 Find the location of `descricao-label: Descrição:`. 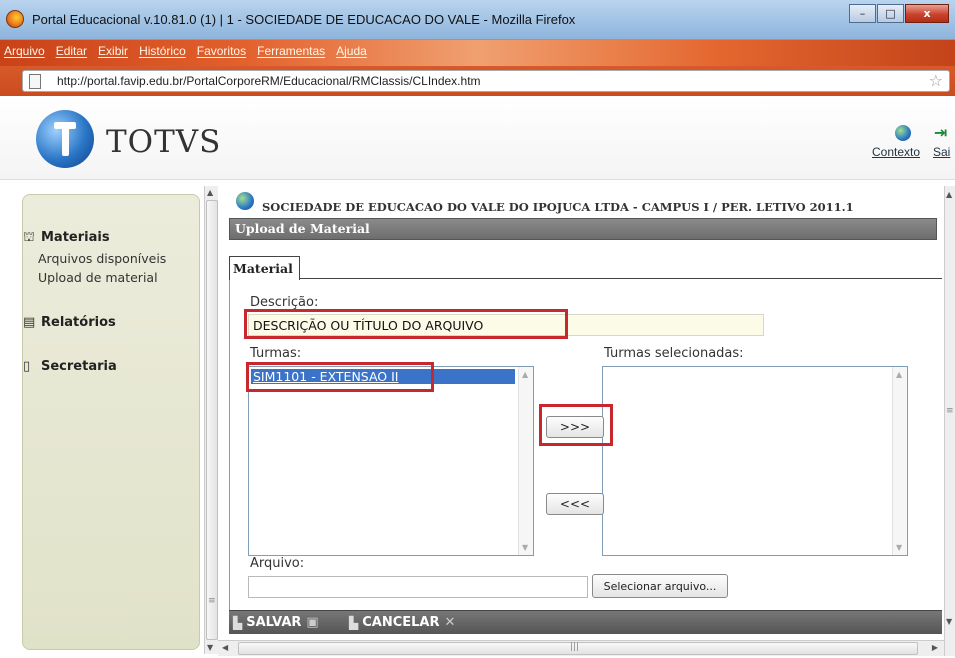

descricao-label: Descrição: is located at coordinates (284, 302).